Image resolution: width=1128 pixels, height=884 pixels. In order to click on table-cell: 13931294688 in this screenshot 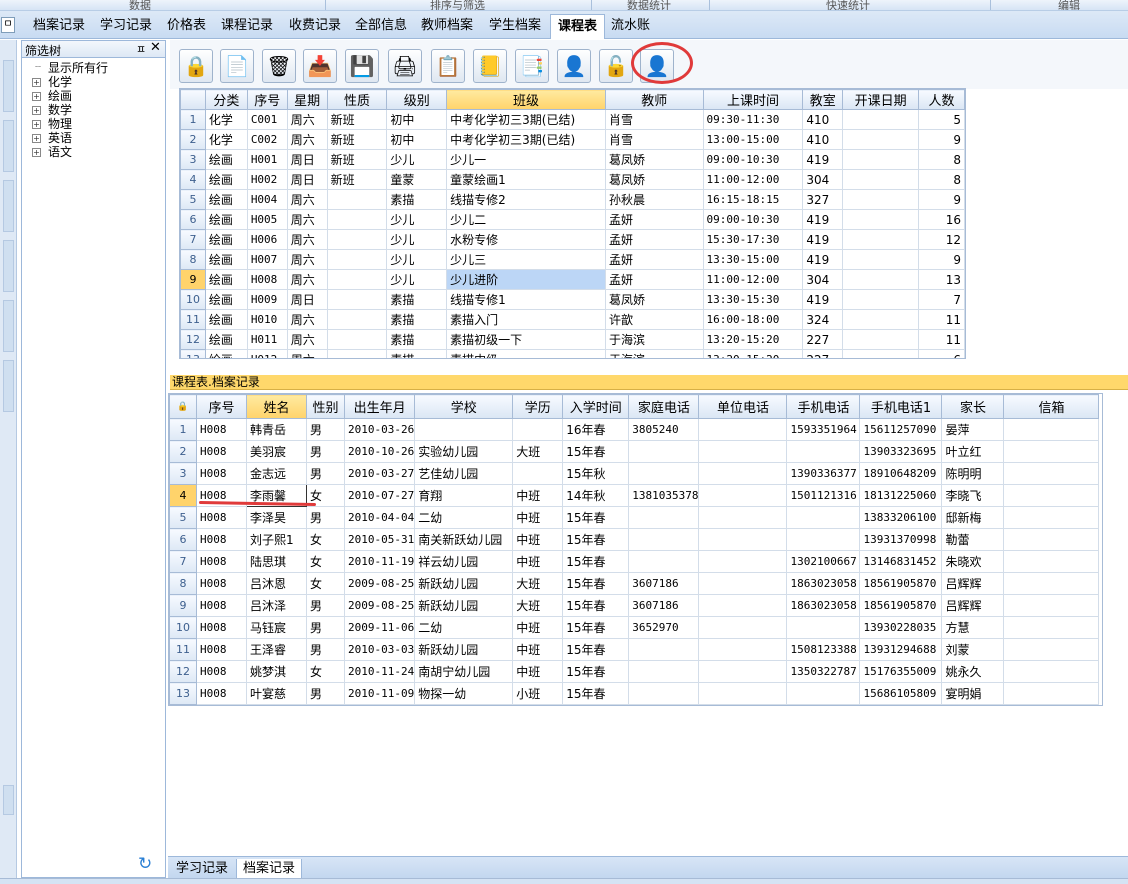, I will do `click(901, 649)`.